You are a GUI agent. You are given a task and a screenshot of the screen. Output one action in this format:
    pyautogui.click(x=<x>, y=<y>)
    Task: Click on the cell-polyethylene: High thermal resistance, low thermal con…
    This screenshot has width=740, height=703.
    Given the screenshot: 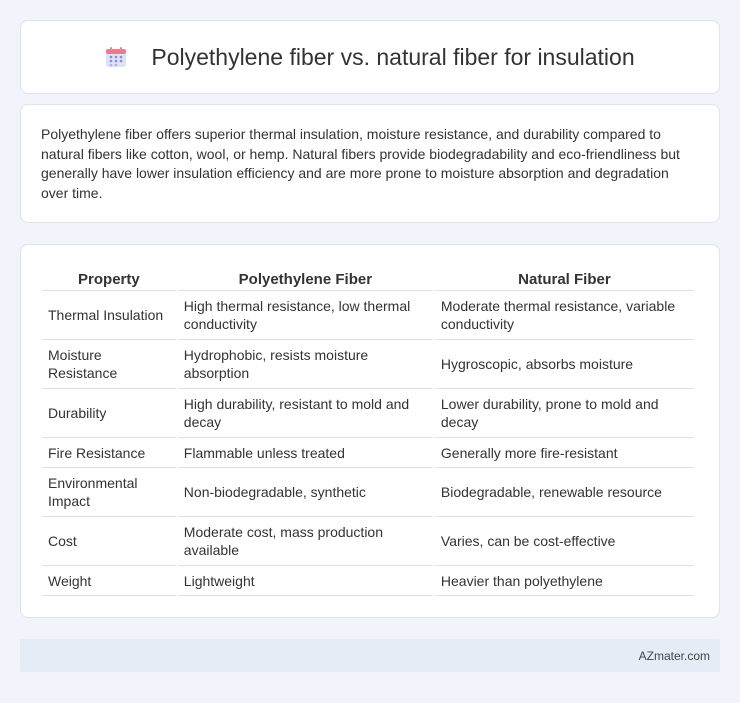 What is the action you would take?
    pyautogui.click(x=305, y=315)
    